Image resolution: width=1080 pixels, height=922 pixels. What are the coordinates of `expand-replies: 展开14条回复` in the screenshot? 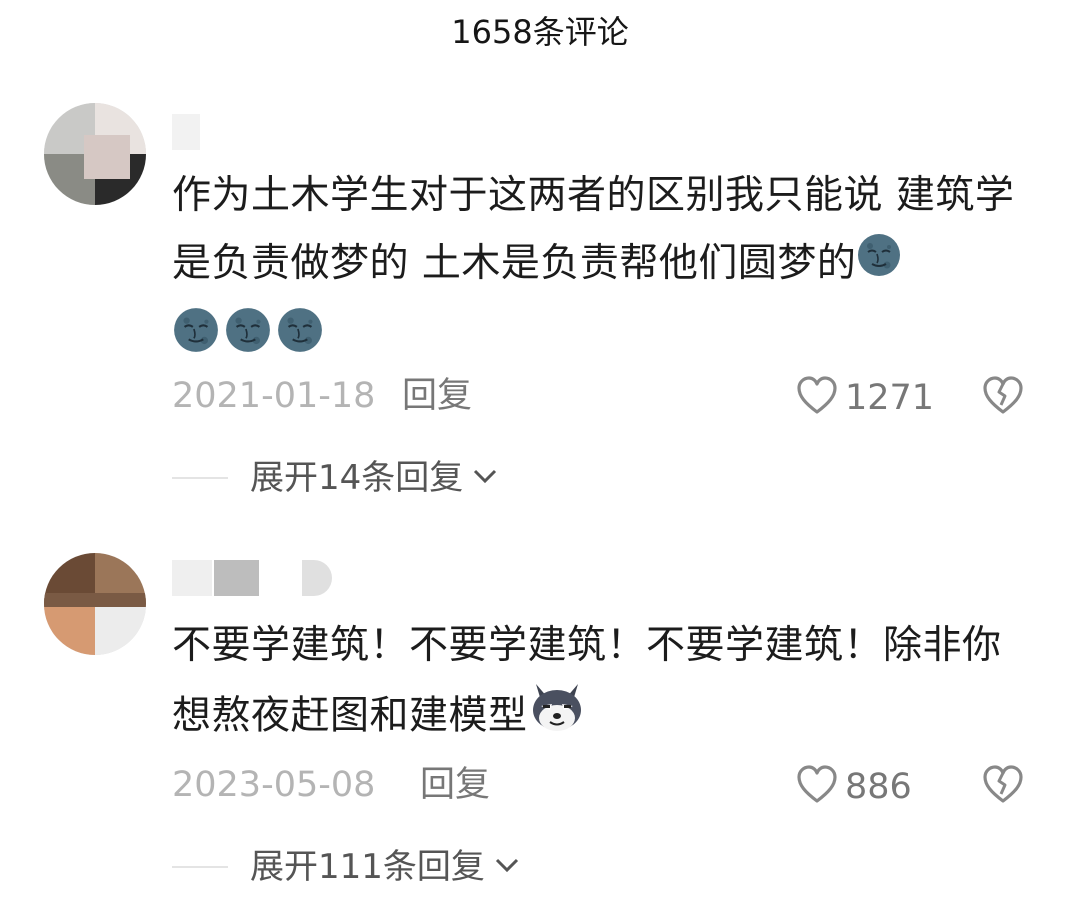 It's located at (335, 478).